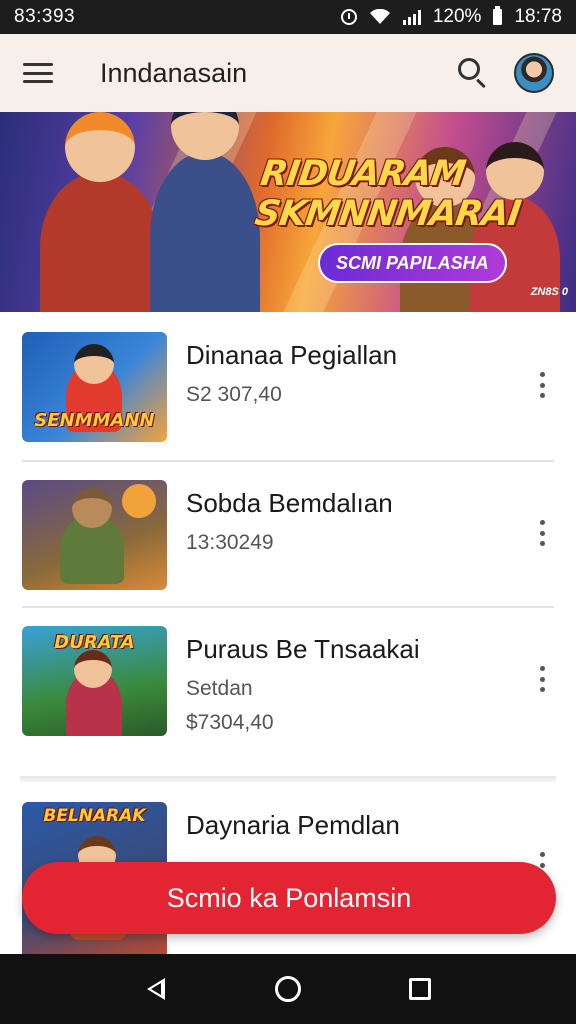  I want to click on primary-action-button: Scmio ka Ponlamsin, so click(289, 898).